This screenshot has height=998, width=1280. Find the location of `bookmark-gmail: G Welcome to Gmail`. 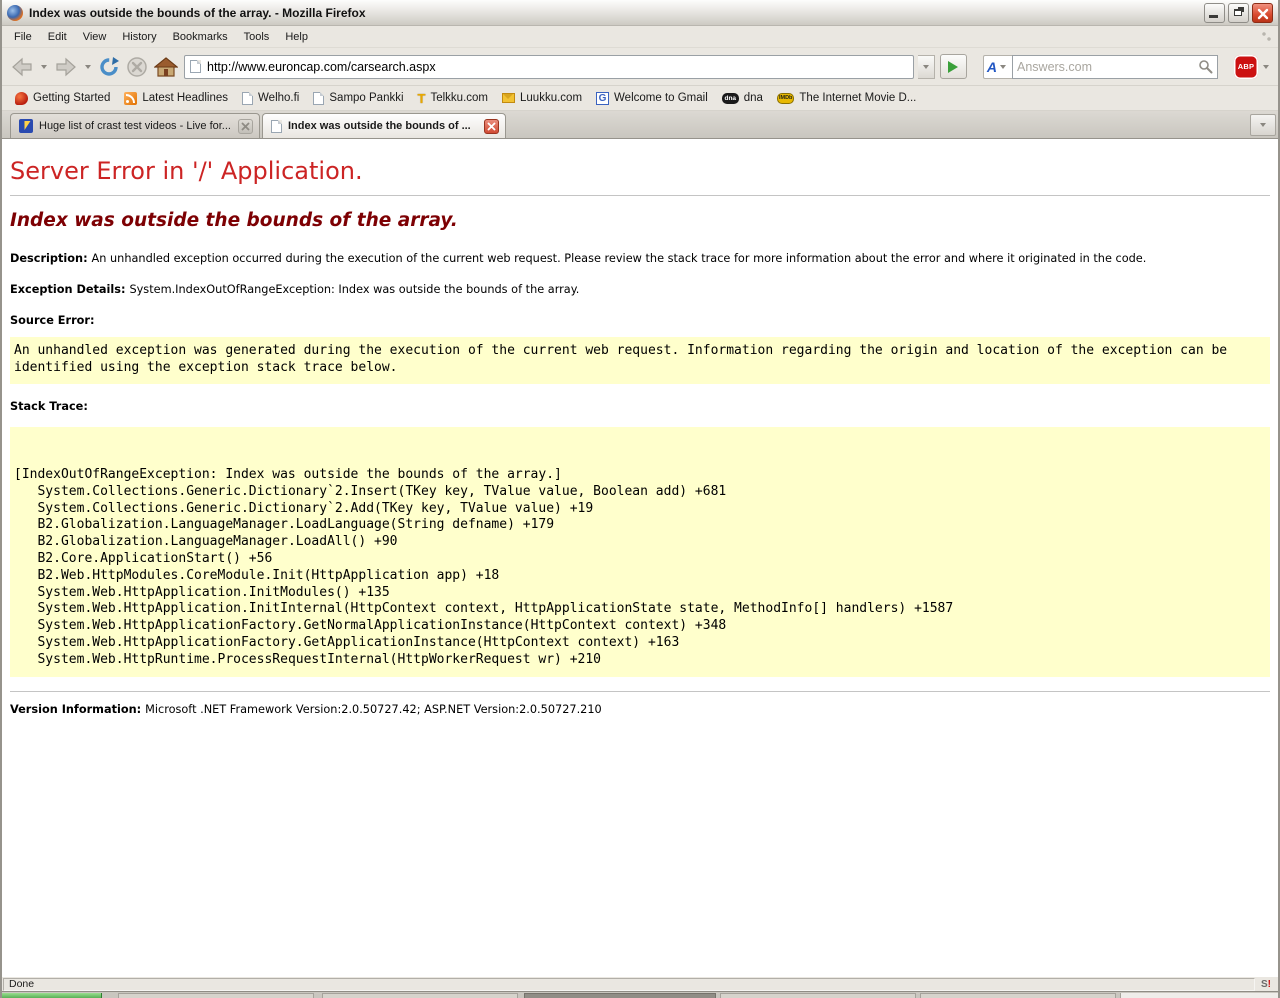

bookmark-gmail: G Welcome to Gmail is located at coordinates (652, 98).